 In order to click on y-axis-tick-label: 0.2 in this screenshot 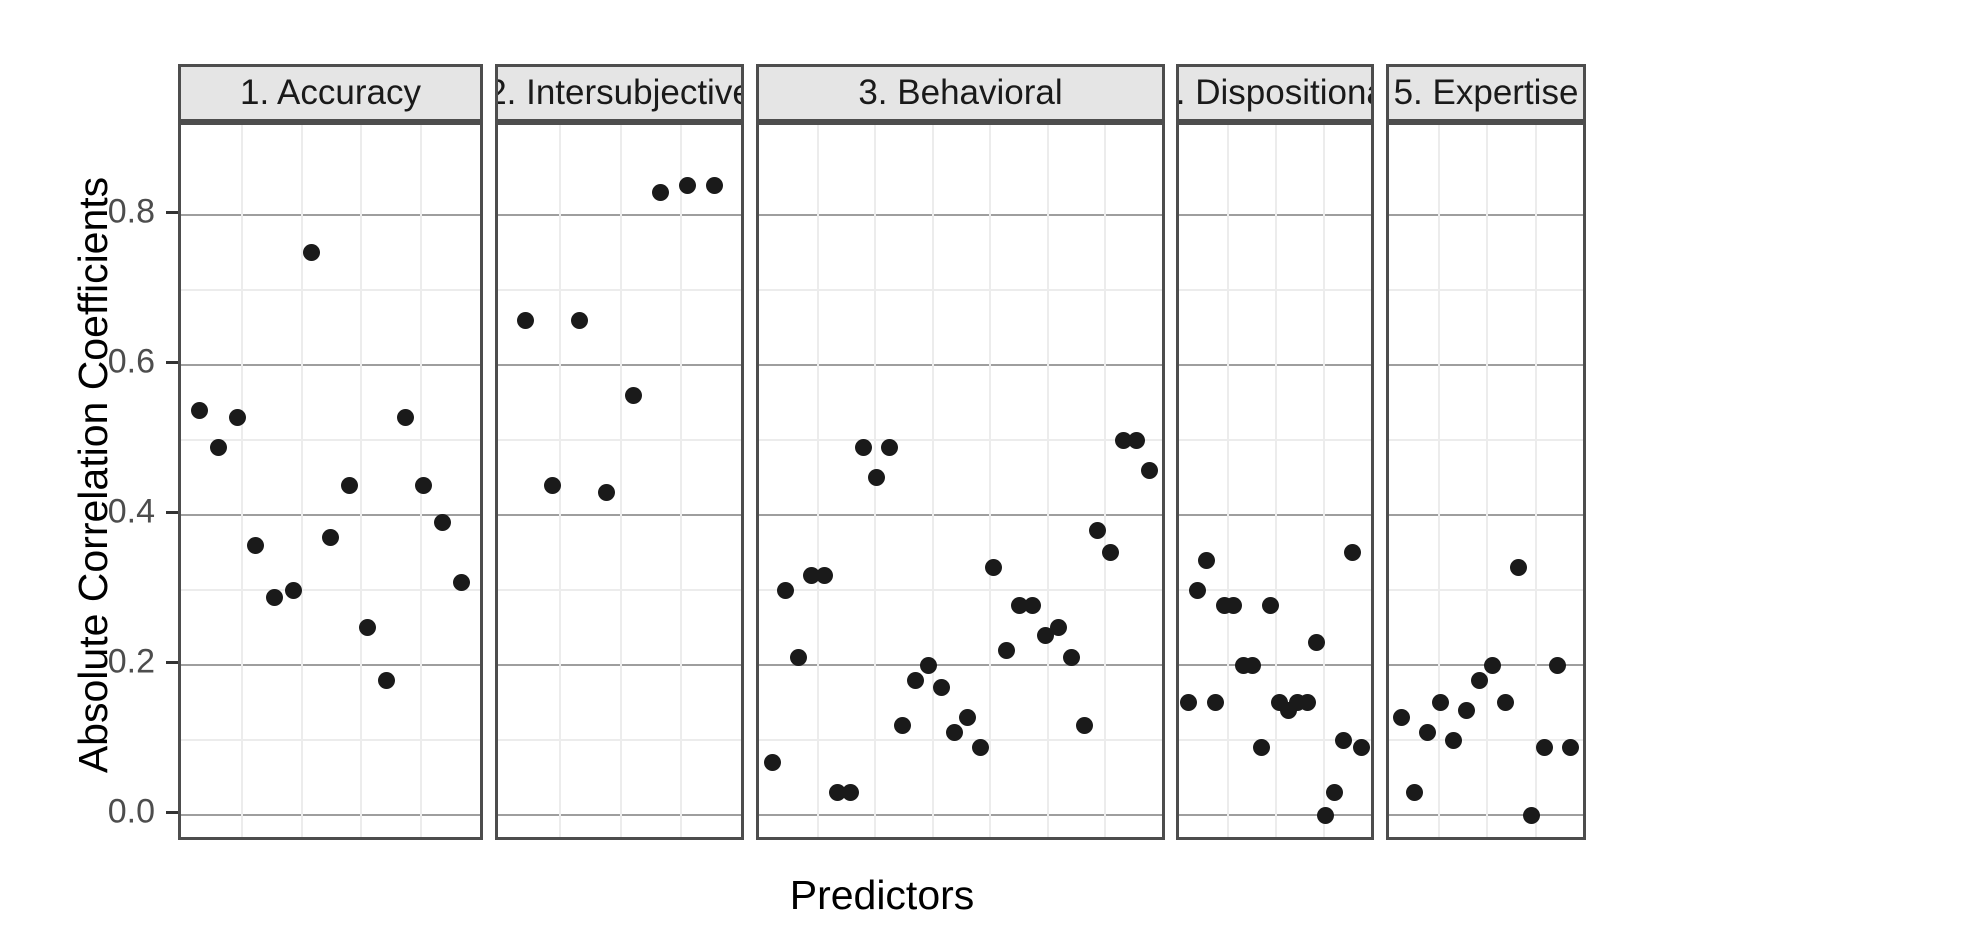, I will do `click(131, 661)`.